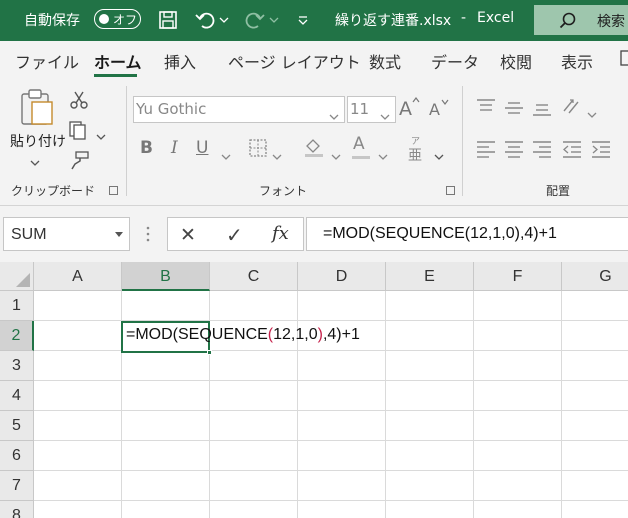 Image resolution: width=628 pixels, height=518 pixels. Describe the element at coordinates (314, 149) in the screenshot. I see `fill-color-icon` at that location.